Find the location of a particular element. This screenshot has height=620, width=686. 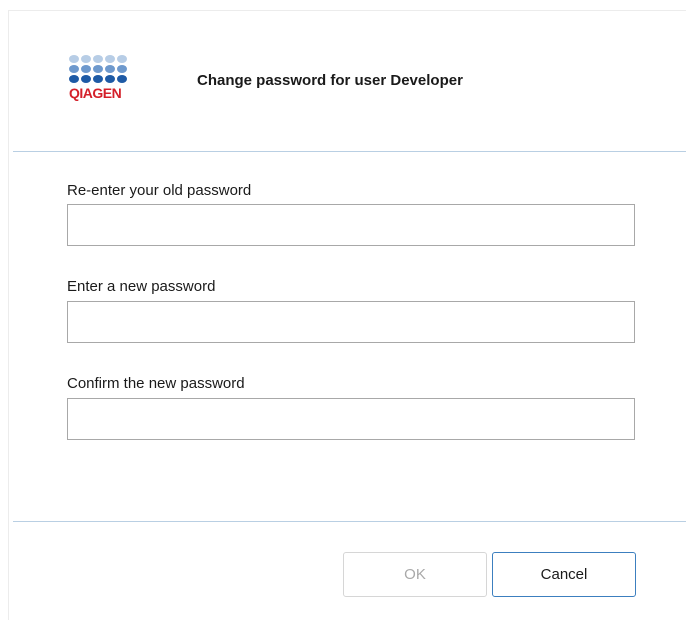

header-divider is located at coordinates (349, 151).